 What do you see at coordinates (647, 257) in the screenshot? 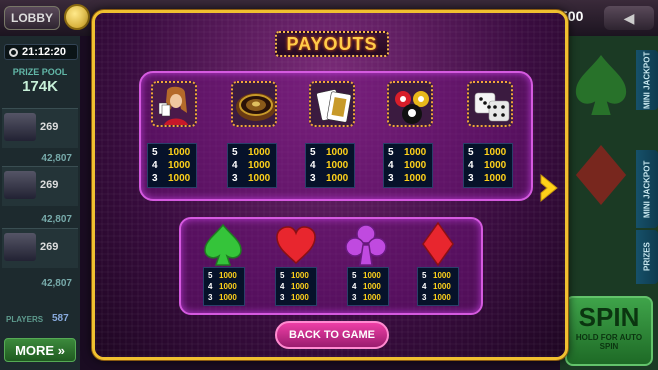
I see `tab-prizes: PRIZES` at bounding box center [647, 257].